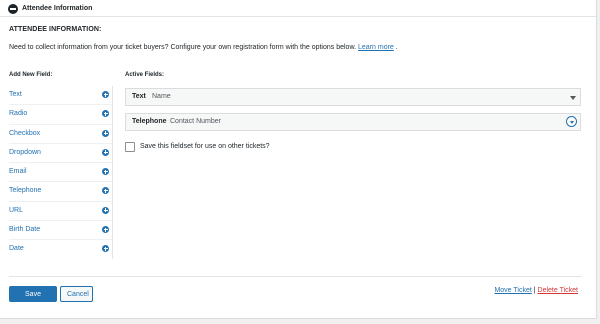 This screenshot has width=600, height=324. What do you see at coordinates (396, 47) in the screenshot?
I see `intro-suffix: .` at bounding box center [396, 47].